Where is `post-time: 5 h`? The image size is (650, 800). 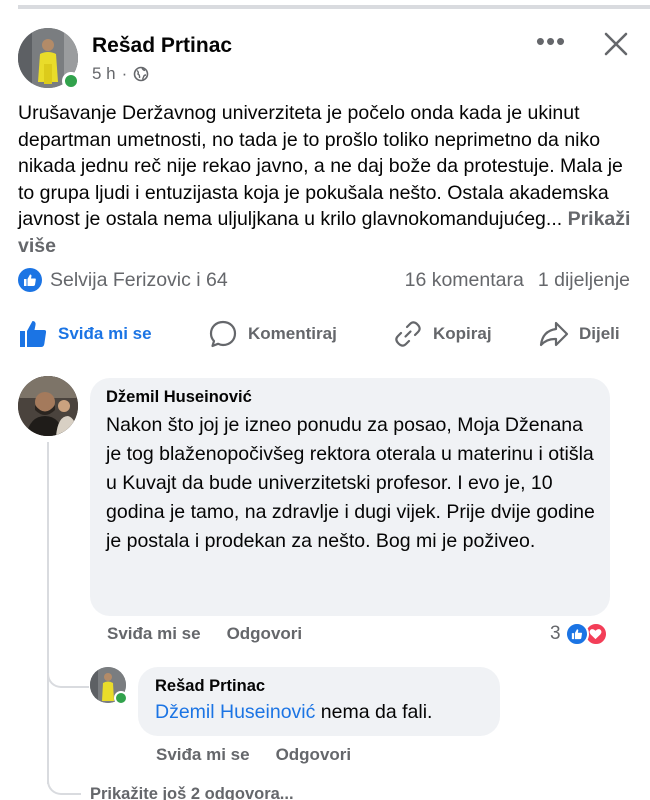 post-time: 5 h is located at coordinates (104, 74).